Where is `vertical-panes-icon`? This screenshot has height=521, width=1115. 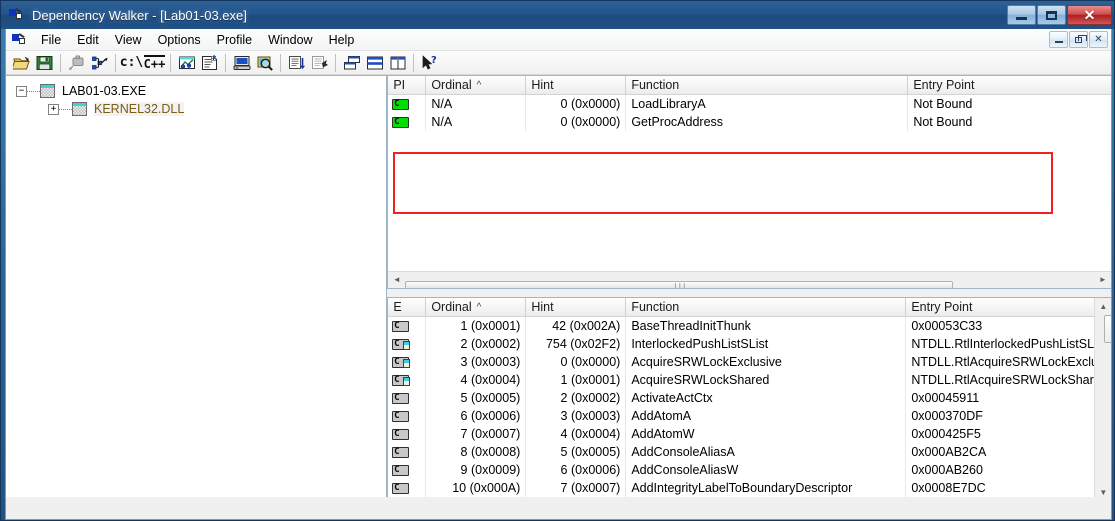
vertical-panes-icon is located at coordinates (397, 63).